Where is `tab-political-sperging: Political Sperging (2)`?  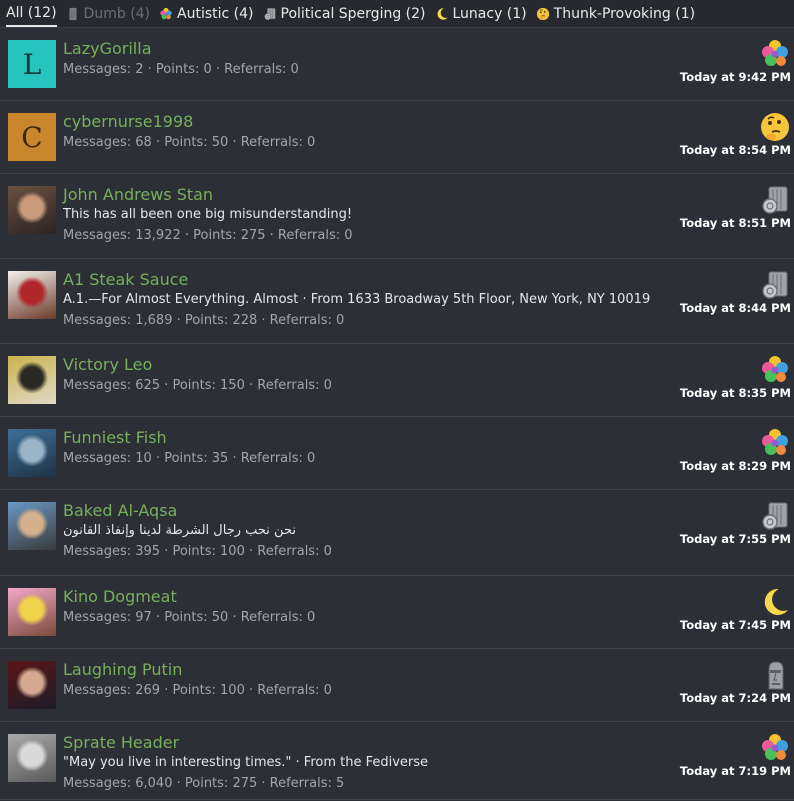 tab-political-sperging: Political Sperging (2) is located at coordinates (344, 13).